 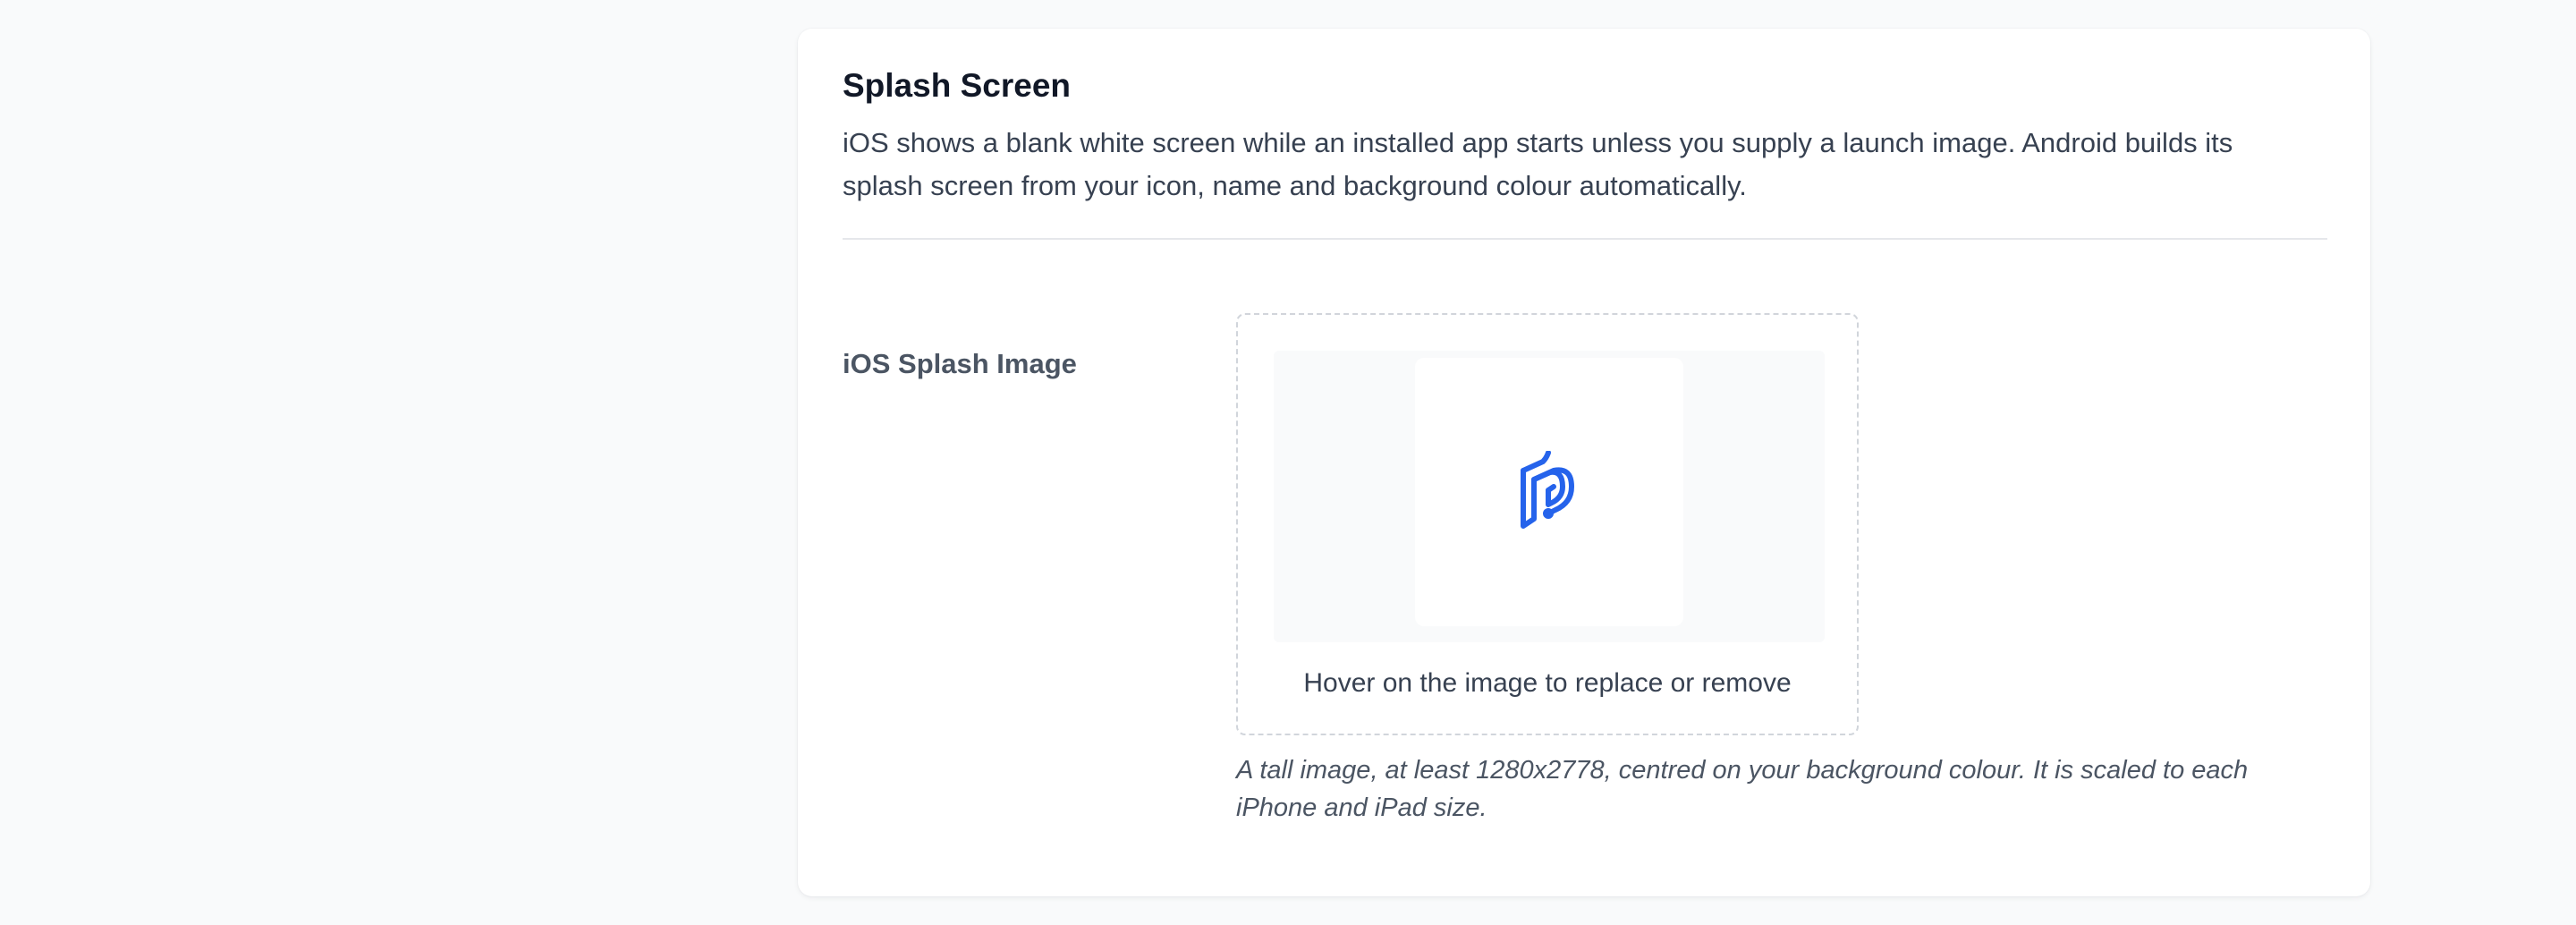 What do you see at coordinates (1585, 239) in the screenshot?
I see `section-divider` at bounding box center [1585, 239].